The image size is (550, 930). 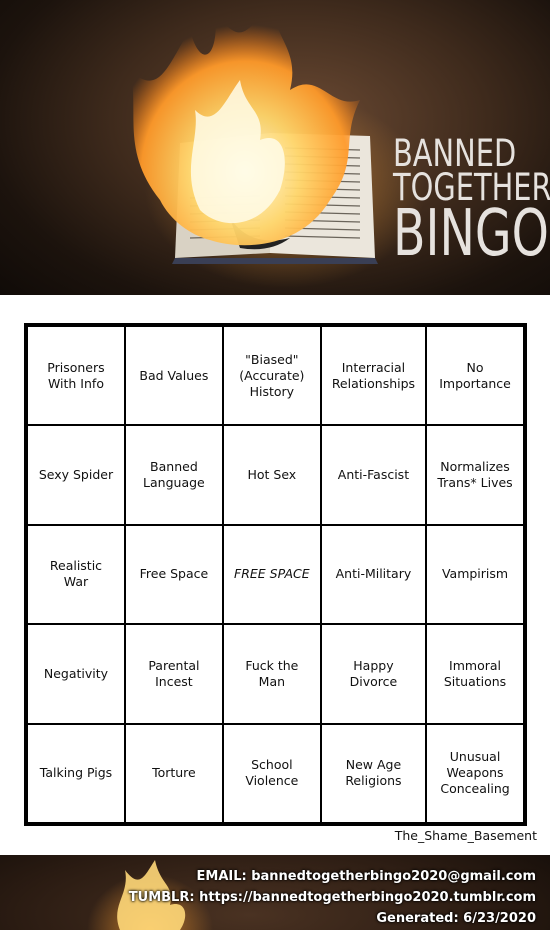 I want to click on bingo-cell: Anti-Fascist, so click(x=373, y=475).